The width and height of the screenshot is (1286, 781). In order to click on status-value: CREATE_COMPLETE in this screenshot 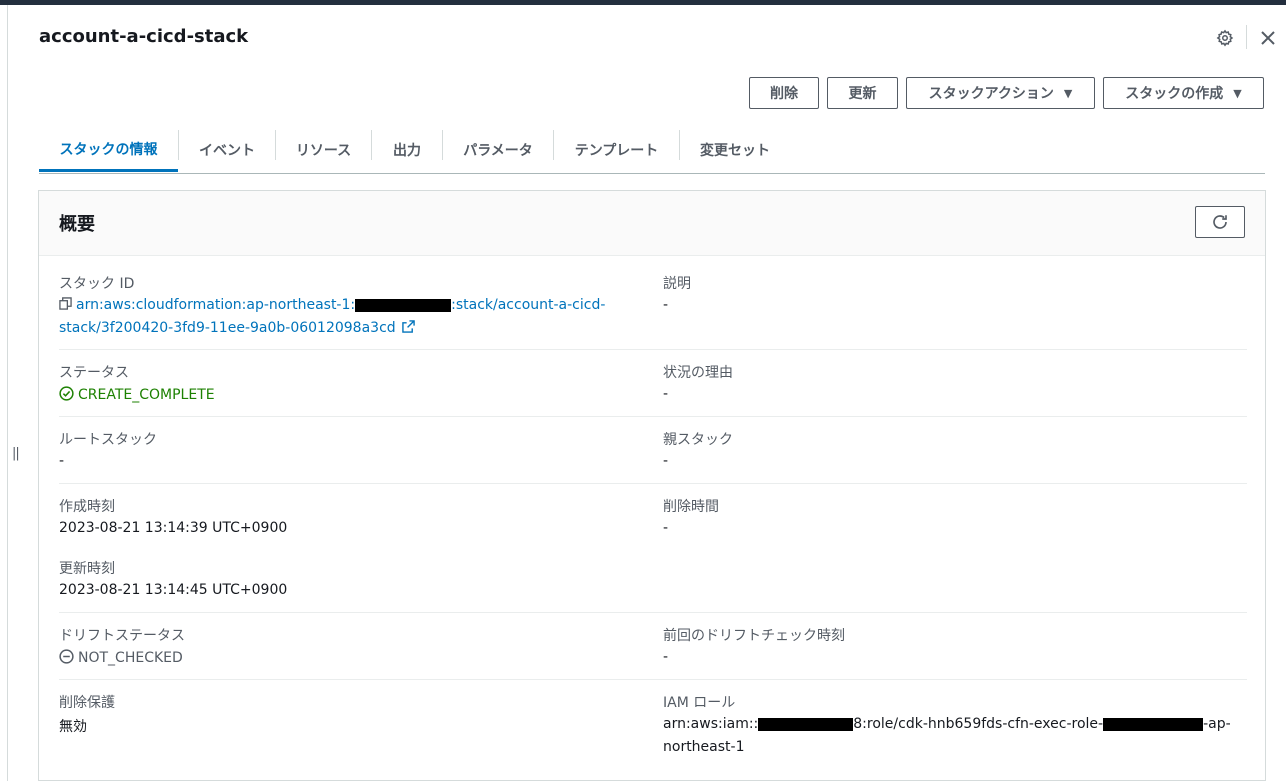, I will do `click(137, 395)`.